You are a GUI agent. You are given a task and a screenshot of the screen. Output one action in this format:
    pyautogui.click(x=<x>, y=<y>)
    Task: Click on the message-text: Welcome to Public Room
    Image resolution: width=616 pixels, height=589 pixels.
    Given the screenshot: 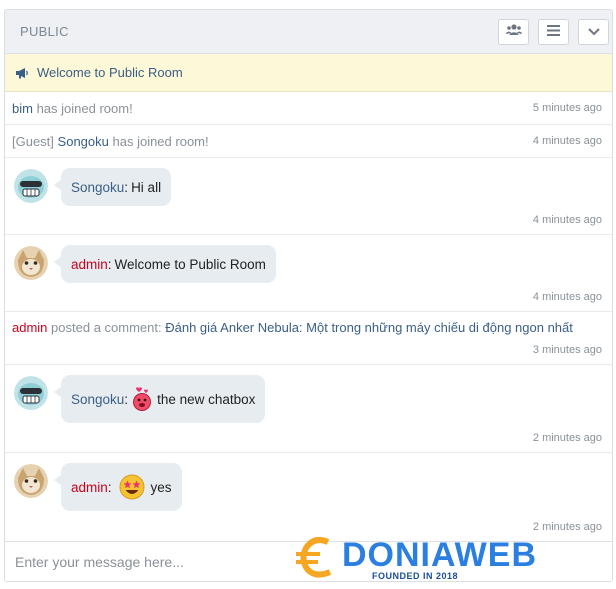 What is the action you would take?
    pyautogui.click(x=190, y=264)
    